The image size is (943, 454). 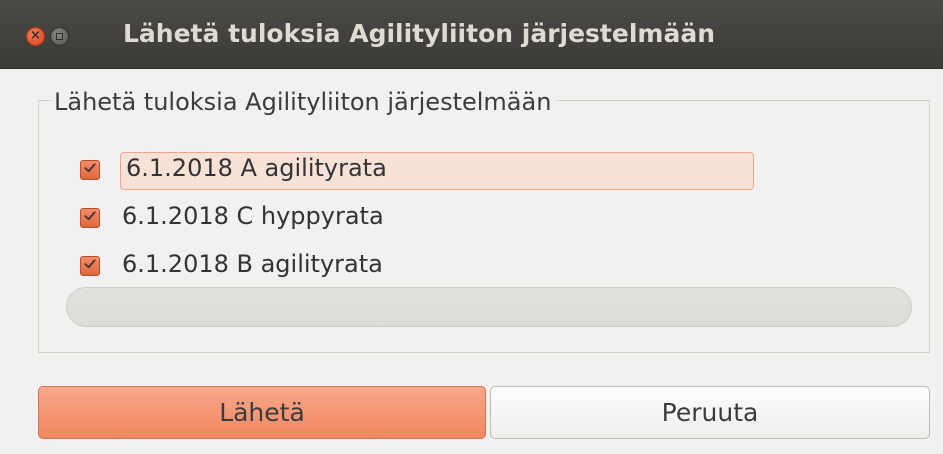 I want to click on course-3-label: 6.1.2018 B agilityrata, so click(x=252, y=264).